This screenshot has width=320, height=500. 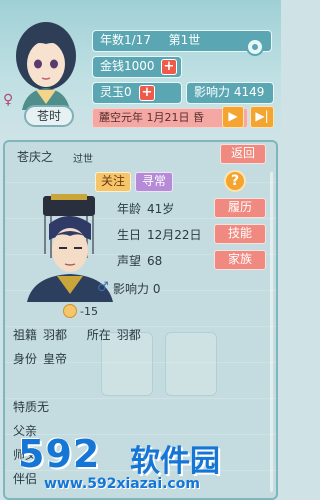 I want to click on residence-label: 所在, so click(x=98, y=335).